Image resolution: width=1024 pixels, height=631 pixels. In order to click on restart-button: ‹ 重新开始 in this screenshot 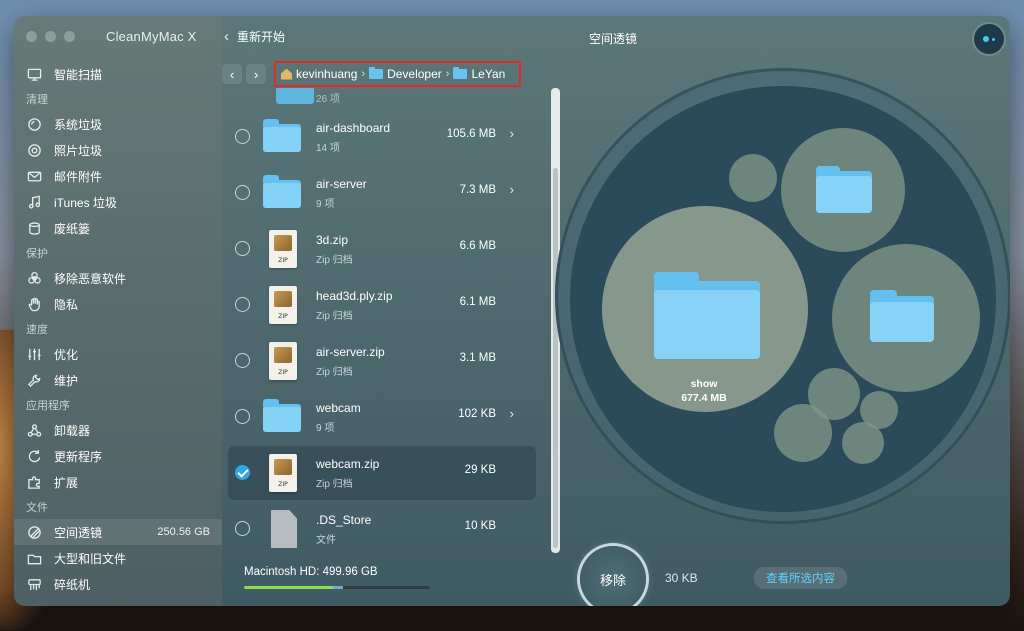, I will do `click(254, 36)`.